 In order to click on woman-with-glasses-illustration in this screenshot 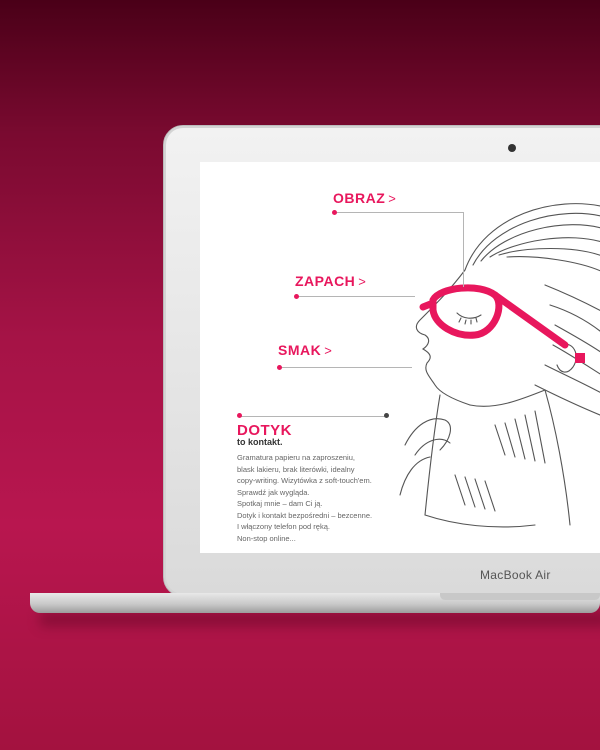, I will do `click(499, 365)`.